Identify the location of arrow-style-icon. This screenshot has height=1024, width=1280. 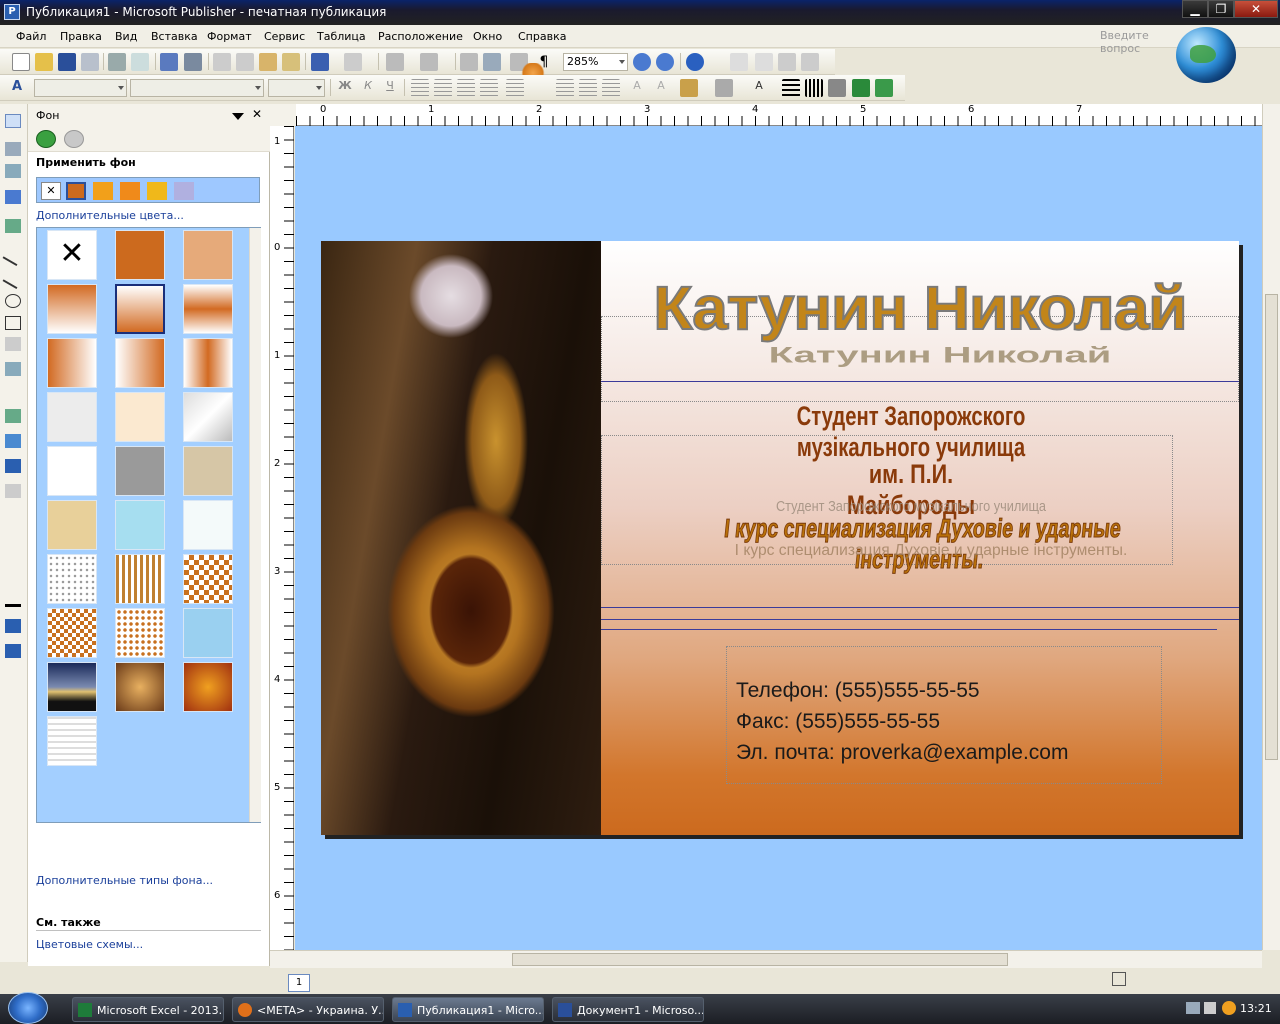
(837, 88).